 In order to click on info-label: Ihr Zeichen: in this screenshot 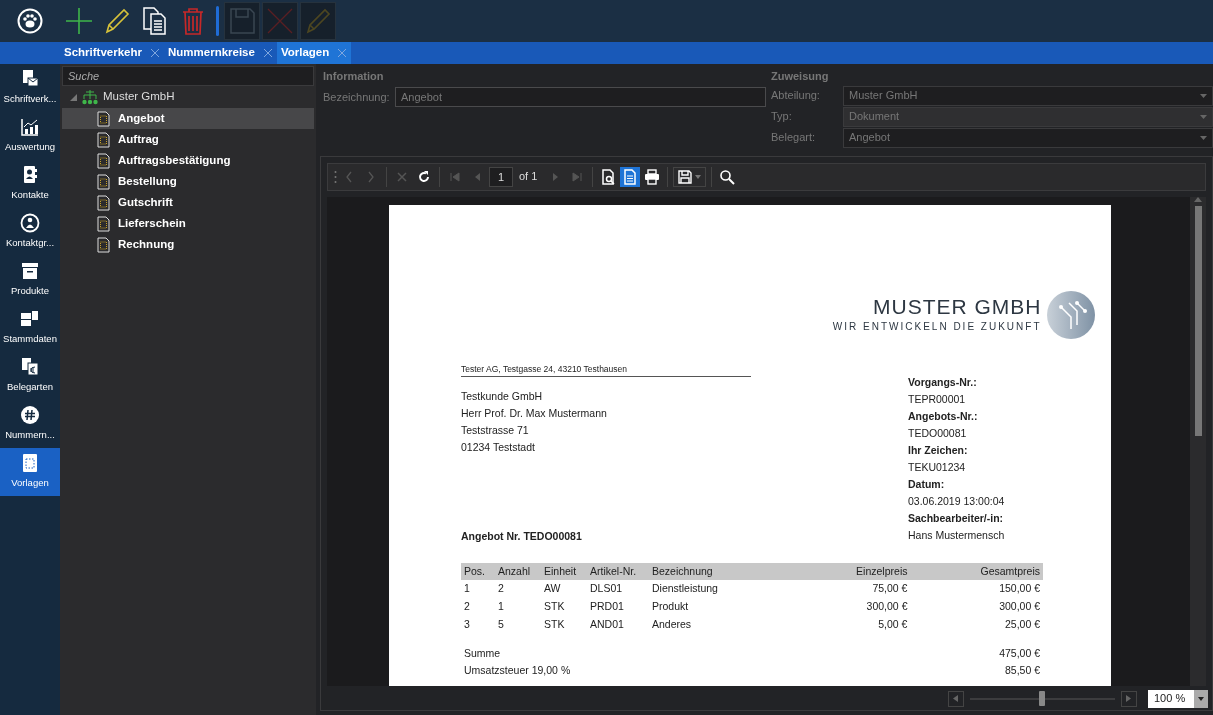, I will do `click(938, 450)`.